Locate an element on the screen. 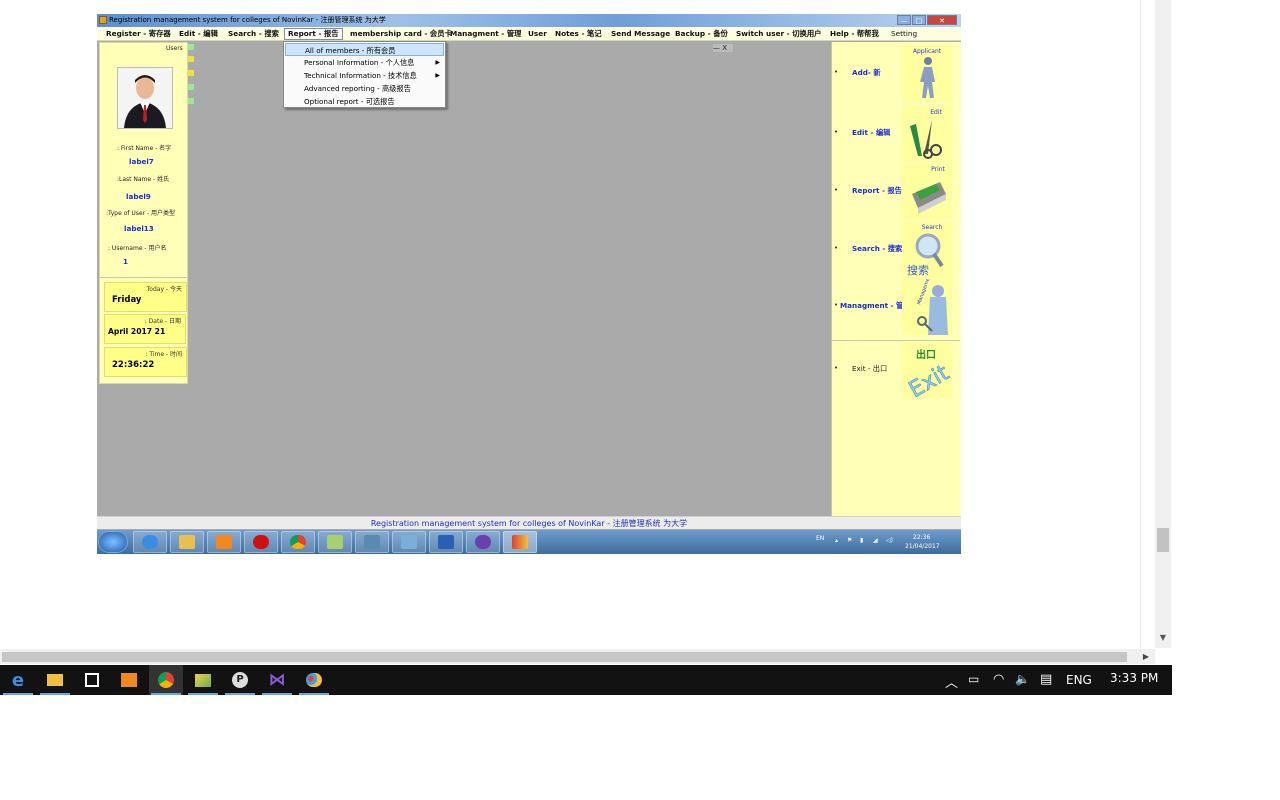  volume-icon: 🔈 is located at coordinates (1022, 679).